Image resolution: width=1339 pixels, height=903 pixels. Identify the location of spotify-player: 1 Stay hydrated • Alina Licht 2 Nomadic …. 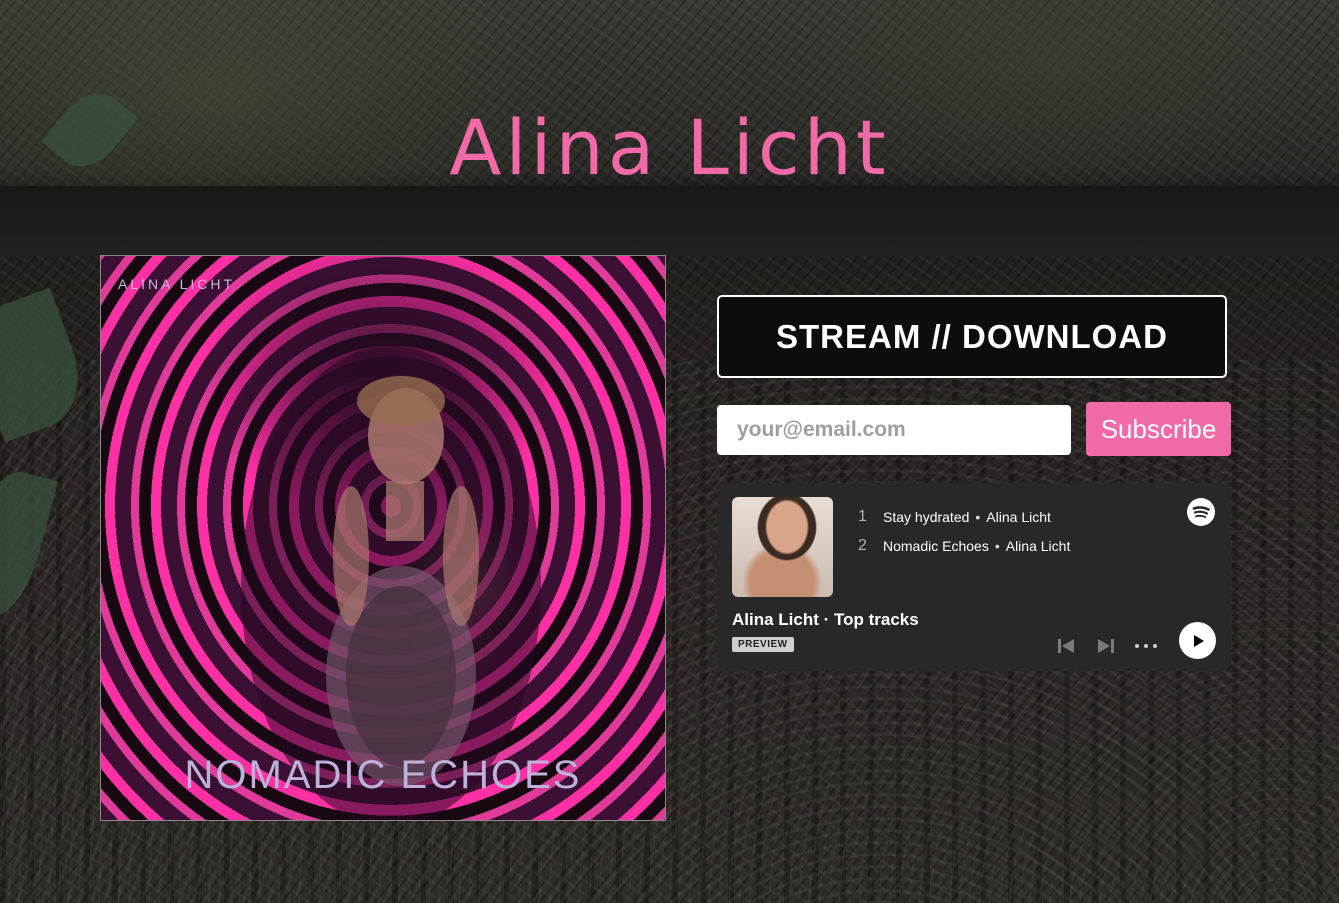
(974, 577).